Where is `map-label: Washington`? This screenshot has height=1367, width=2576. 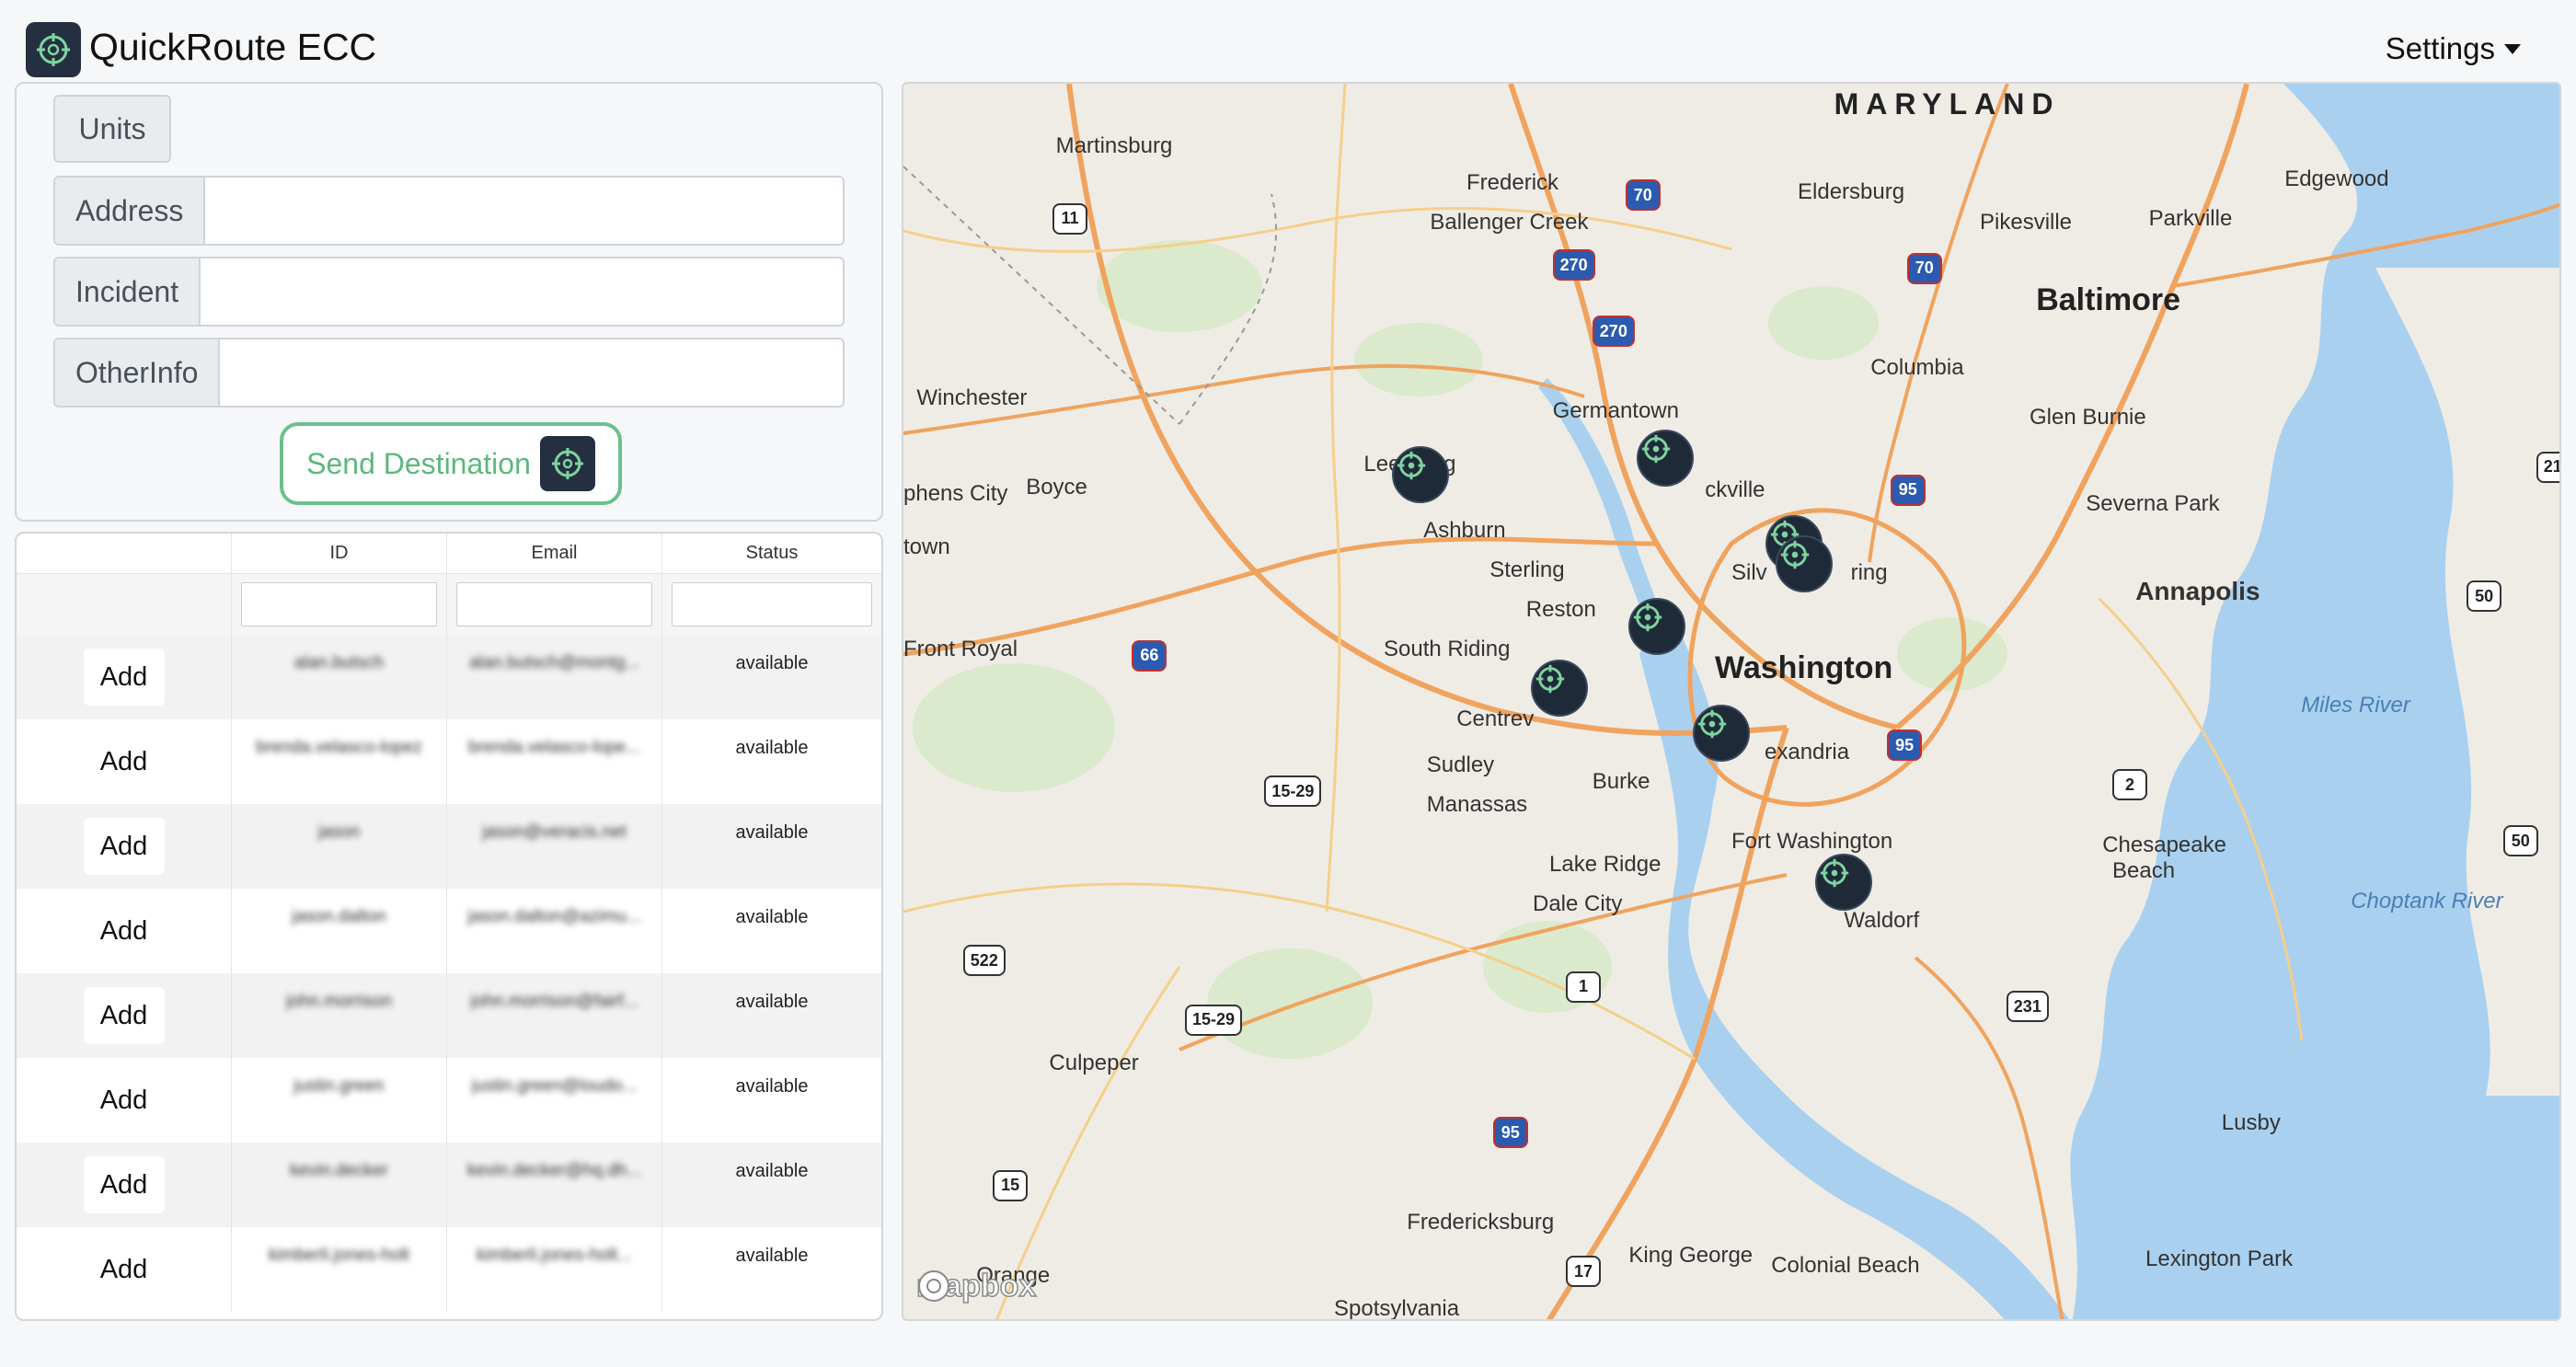
map-label: Washington is located at coordinates (1804, 667).